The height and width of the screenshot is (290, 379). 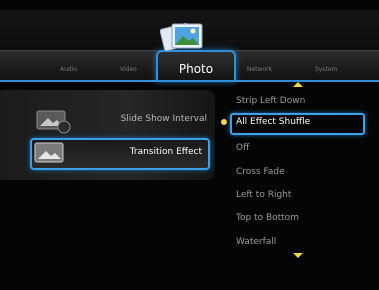 I want to click on option-cross-fade: Cross Fade, so click(x=260, y=172).